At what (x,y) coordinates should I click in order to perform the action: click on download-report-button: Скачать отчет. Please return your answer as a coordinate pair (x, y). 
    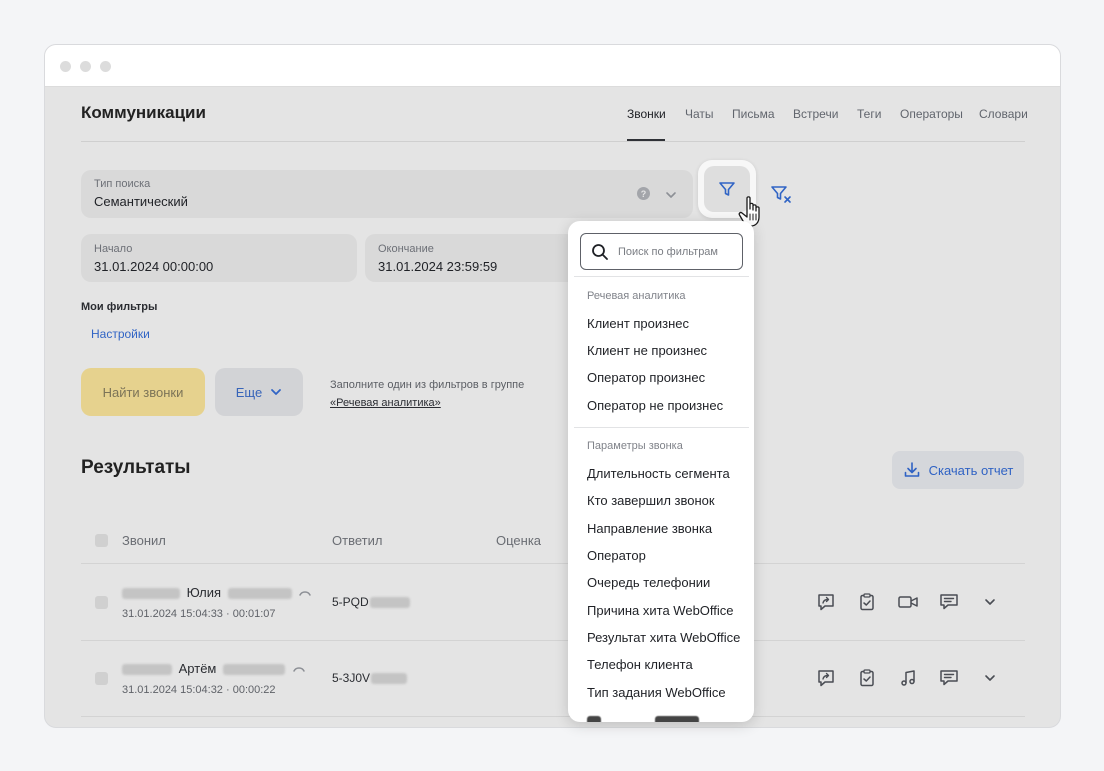
    Looking at the image, I should click on (958, 470).